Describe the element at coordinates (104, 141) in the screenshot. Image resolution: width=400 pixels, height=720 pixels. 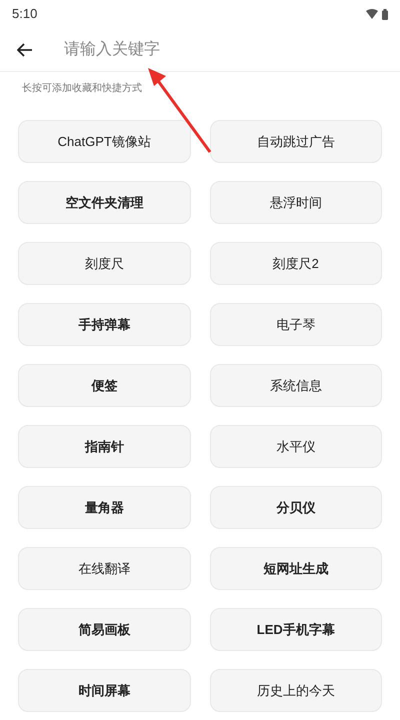
I see `tool-button: ChatGPT镜像站` at that location.